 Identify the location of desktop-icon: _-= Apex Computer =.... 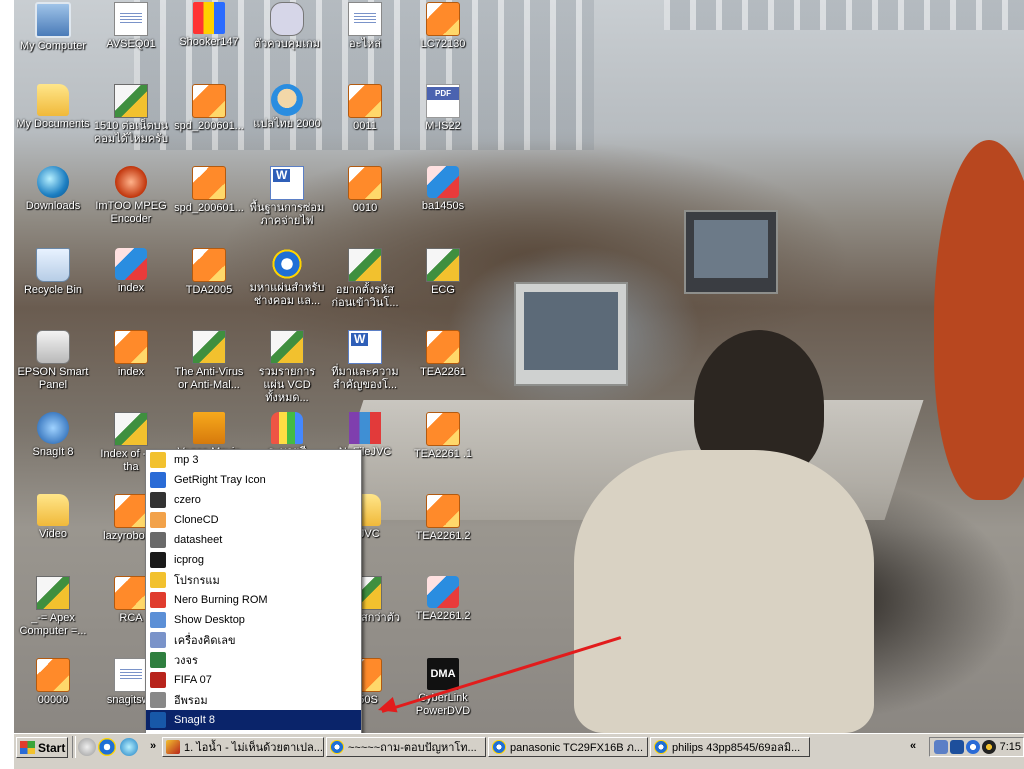
(53, 606).